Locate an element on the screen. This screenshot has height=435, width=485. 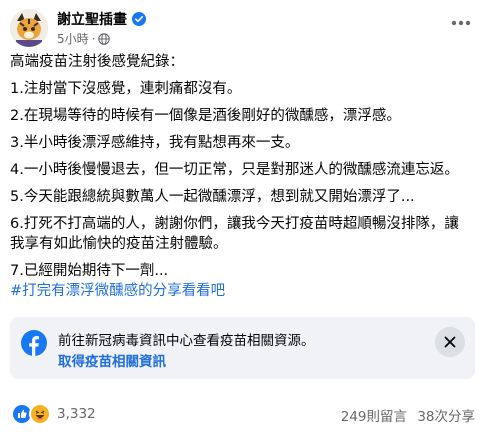
more-options-button is located at coordinates (461, 20).